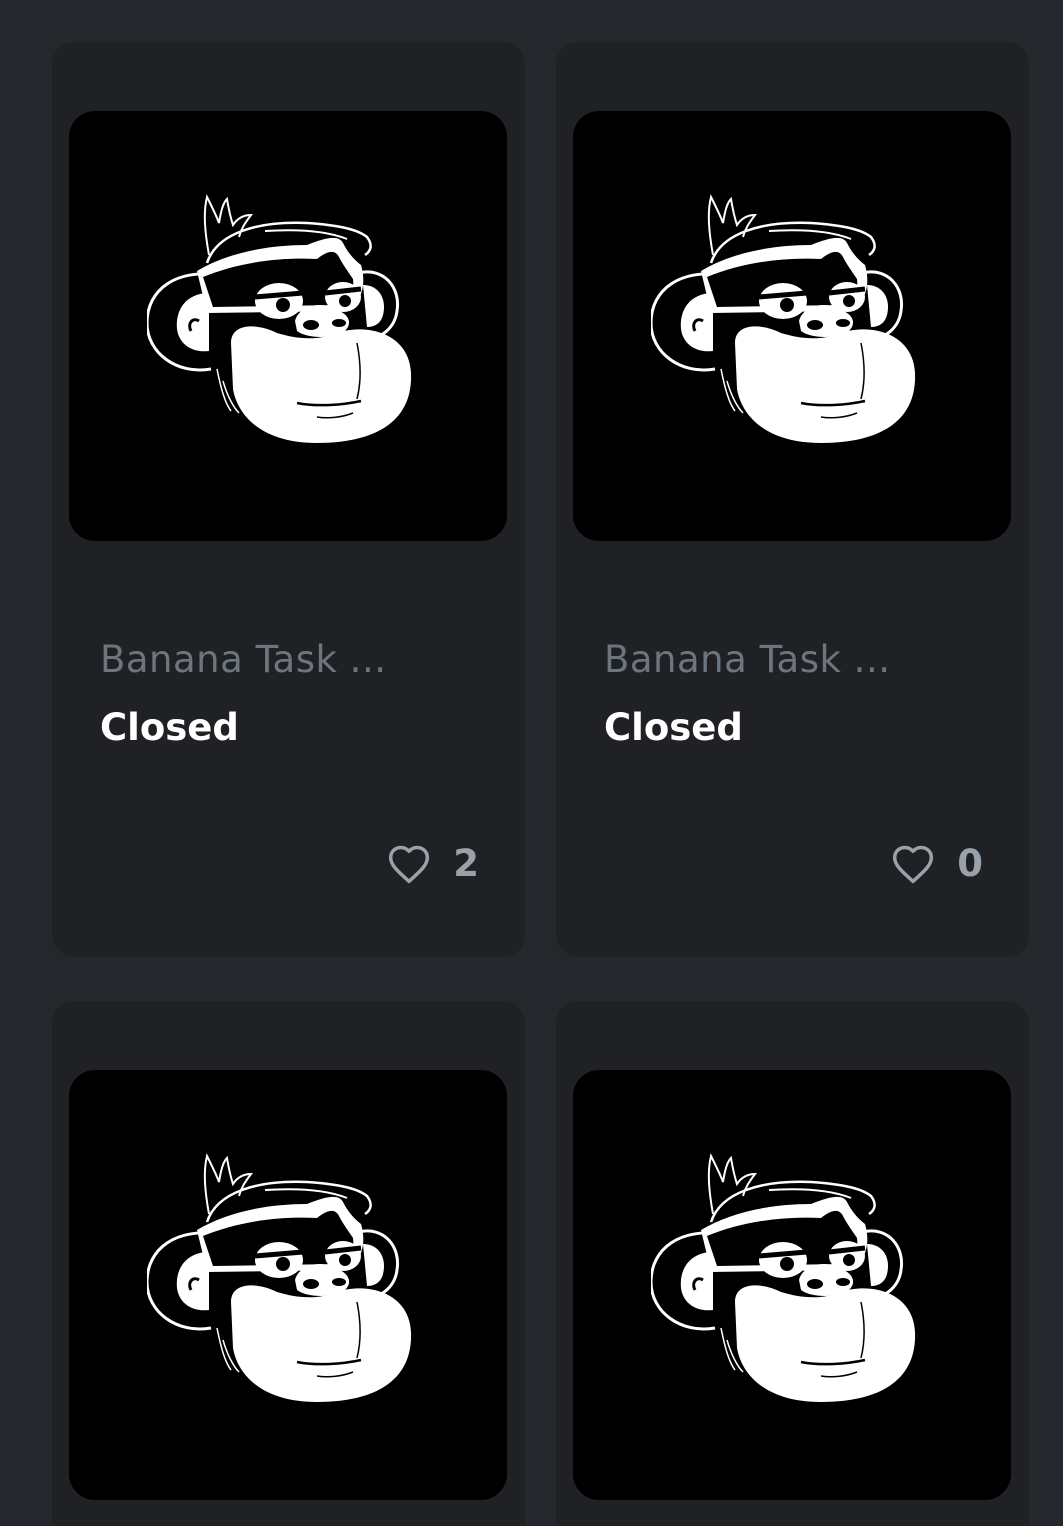 The width and height of the screenshot is (1063, 1526). Describe the element at coordinates (970, 863) in the screenshot. I see `like-count: 0` at that location.